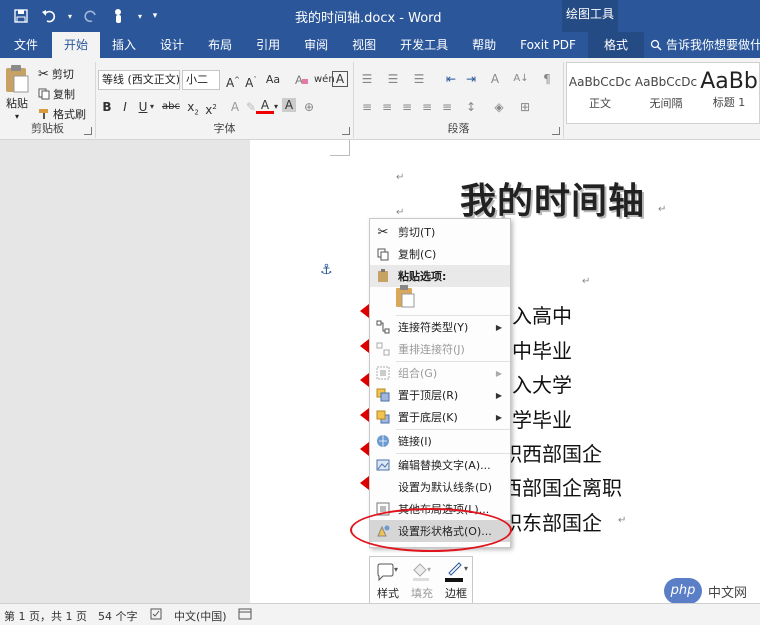  I want to click on font-size-value: 小二, so click(197, 79).